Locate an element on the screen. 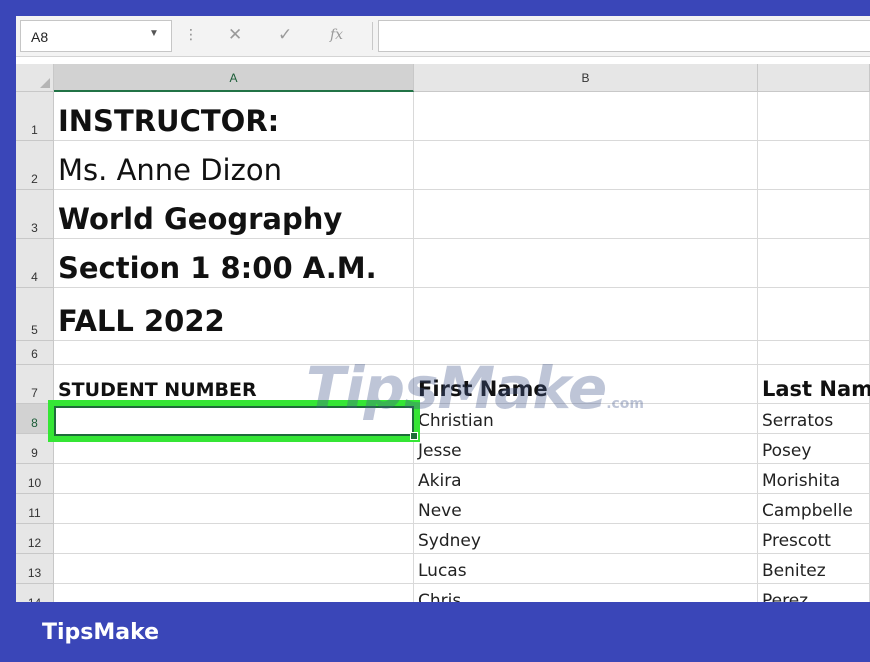 This screenshot has height=662, width=870. cell-c10: Morishita is located at coordinates (814, 479).